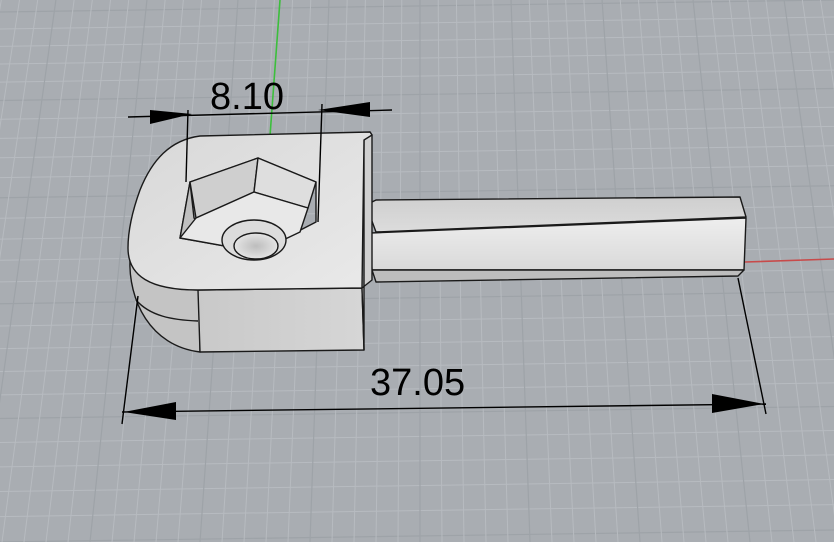 This screenshot has width=834, height=542. I want to click on through-hole-inner, so click(256, 246).